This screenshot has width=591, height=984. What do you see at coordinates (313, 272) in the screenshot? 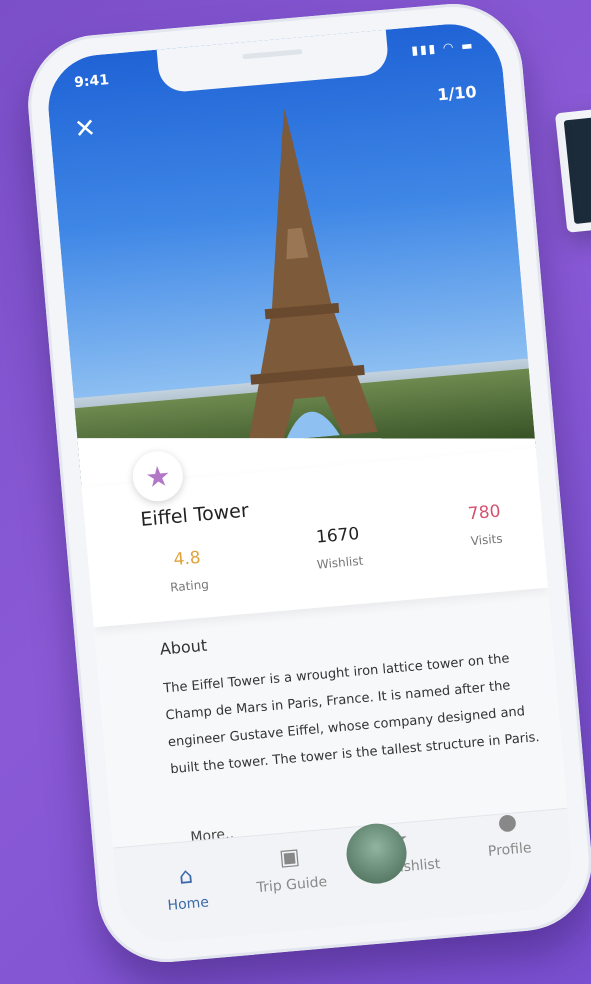
I see `eiffel-tower-image` at bounding box center [313, 272].